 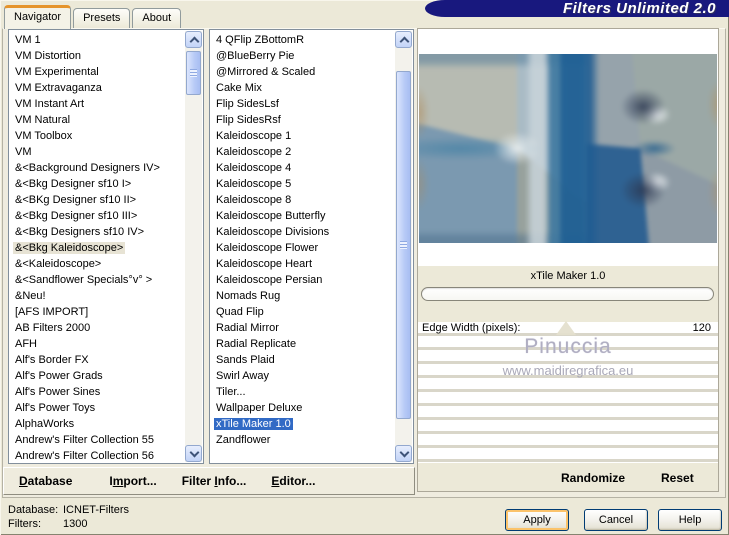 I want to click on list-item: Zandflower, so click(x=303, y=440).